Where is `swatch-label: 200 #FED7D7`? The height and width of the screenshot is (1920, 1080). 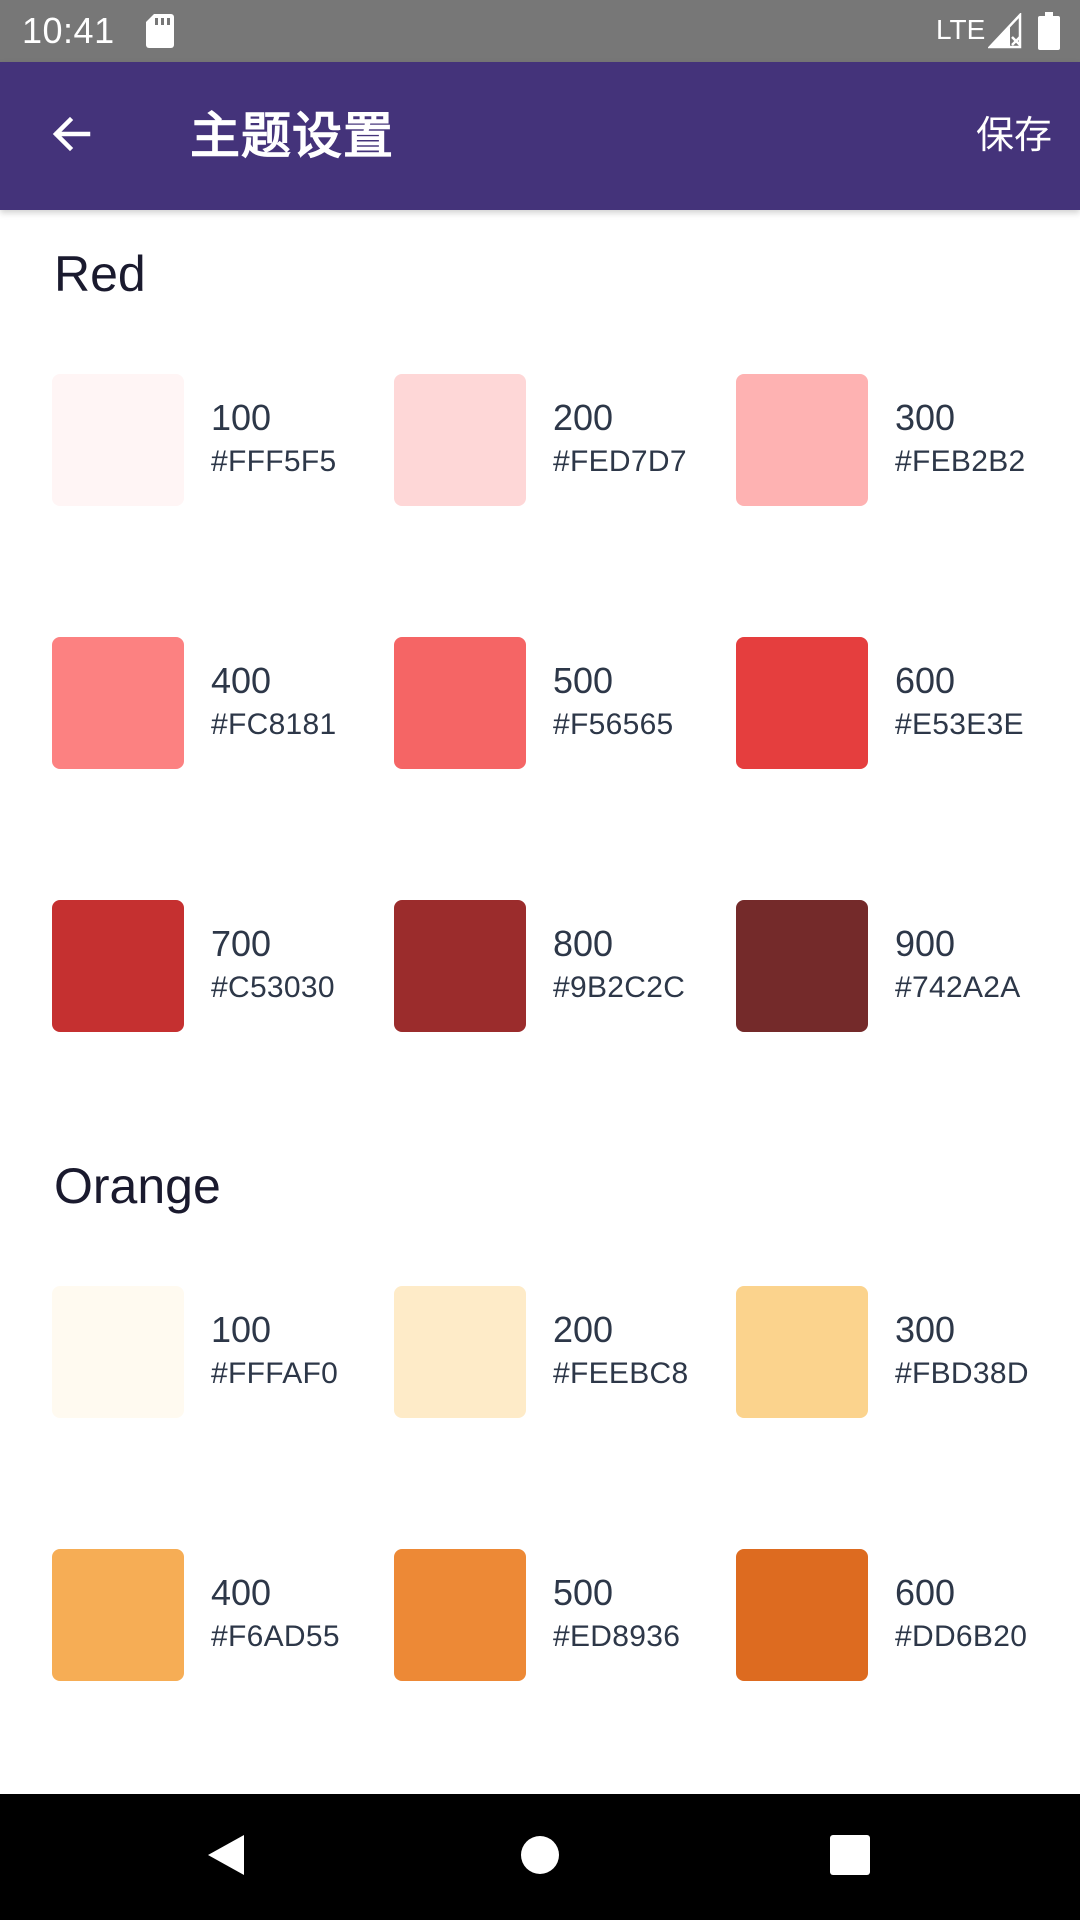 swatch-label: 200 #FED7D7 is located at coordinates (620, 428).